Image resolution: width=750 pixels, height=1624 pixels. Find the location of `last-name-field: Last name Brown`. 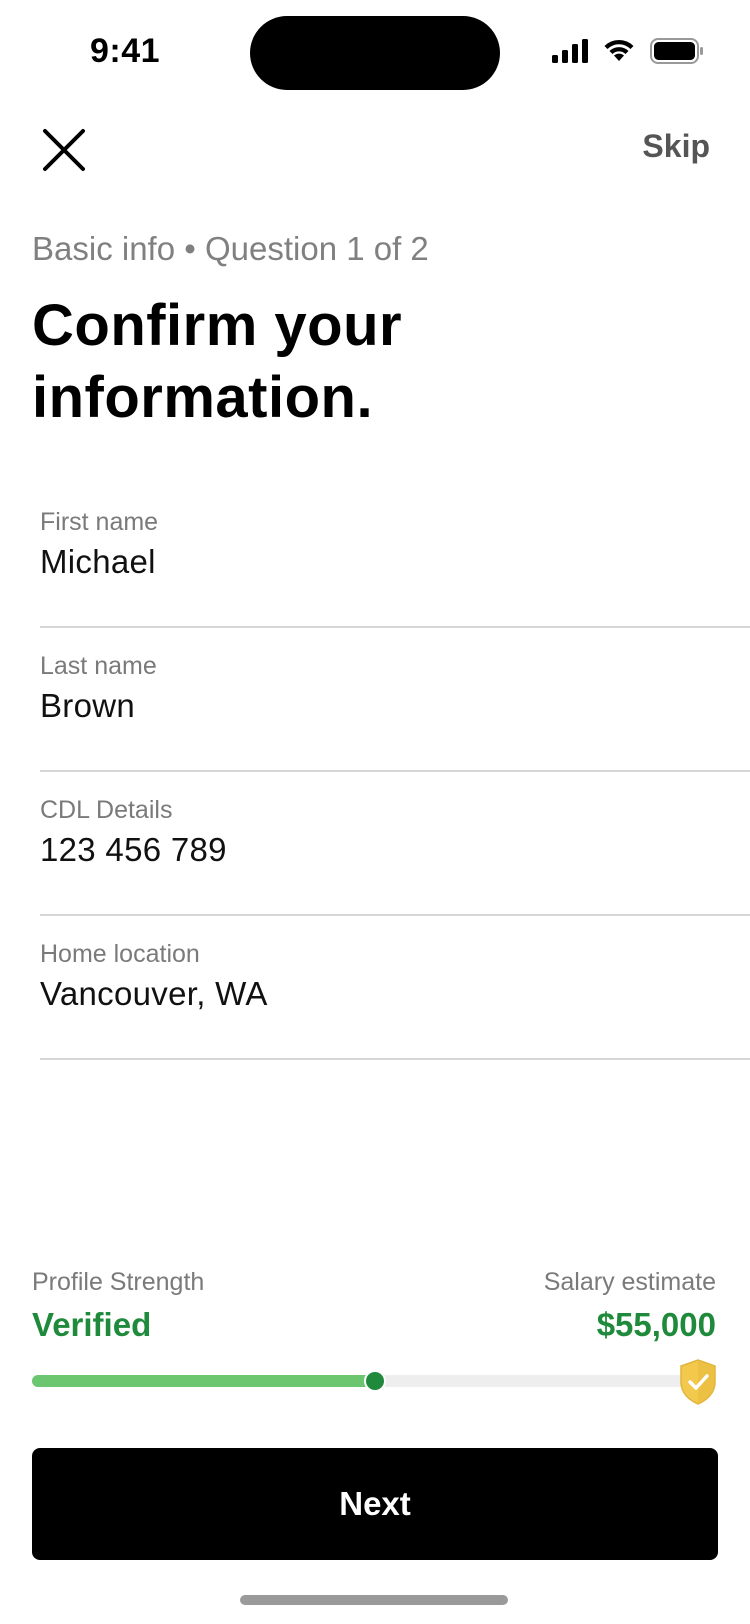

last-name-field: Last name Brown is located at coordinates (395, 700).